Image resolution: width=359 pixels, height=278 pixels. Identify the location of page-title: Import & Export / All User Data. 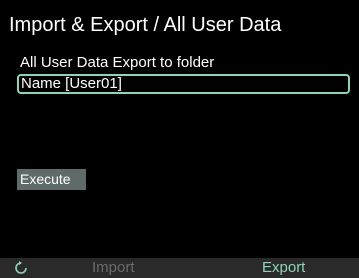
(145, 25).